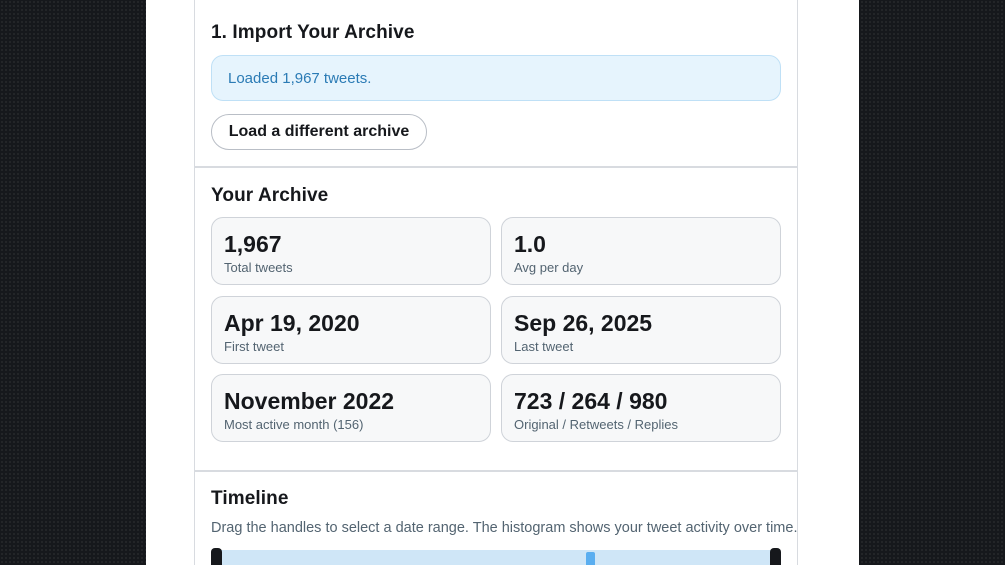 The image size is (1005, 565). I want to click on stat-value: November 2022, so click(309, 401).